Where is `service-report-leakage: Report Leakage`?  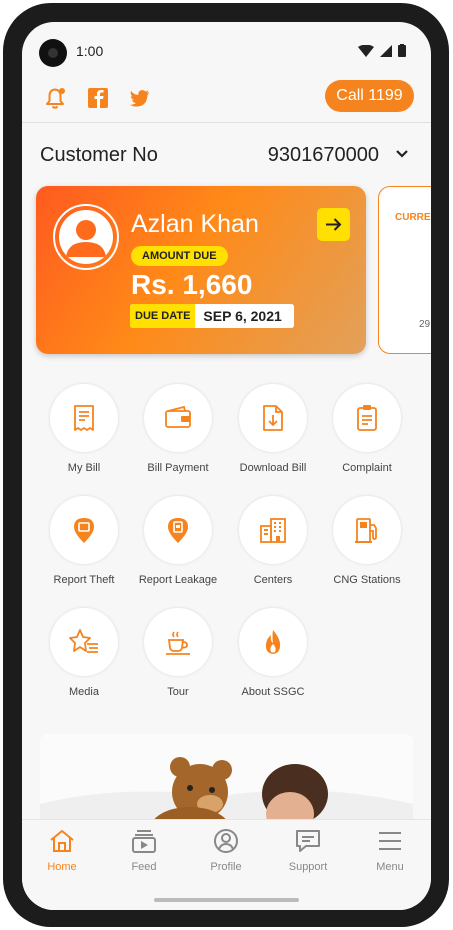 service-report-leakage: Report Leakage is located at coordinates (178, 541).